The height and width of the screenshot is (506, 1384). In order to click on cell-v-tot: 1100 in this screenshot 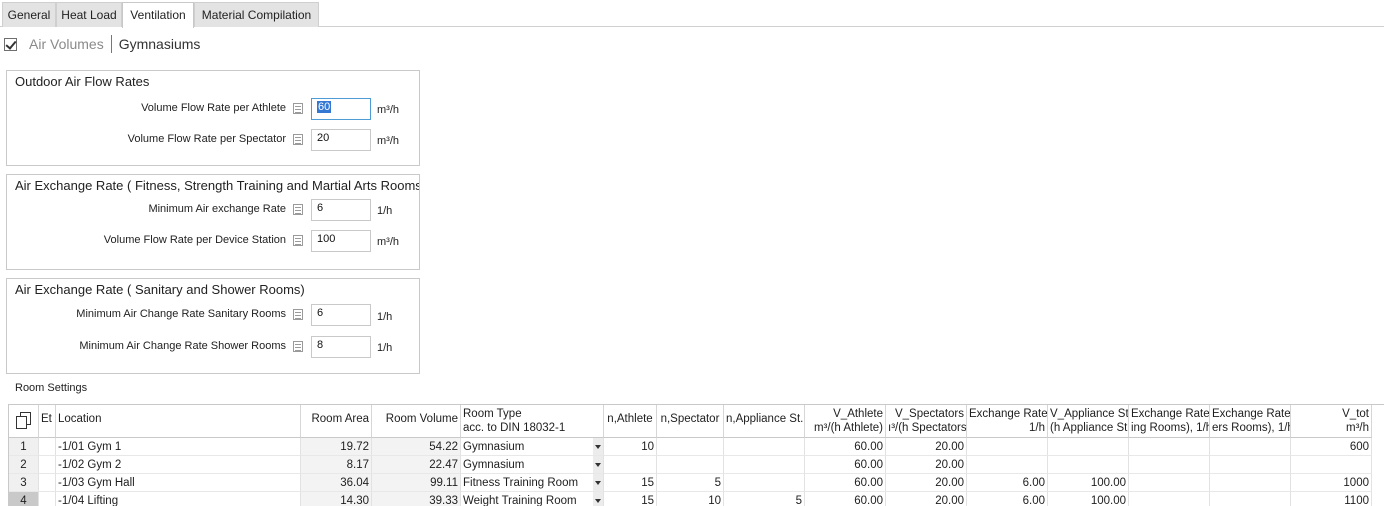, I will do `click(1331, 499)`.